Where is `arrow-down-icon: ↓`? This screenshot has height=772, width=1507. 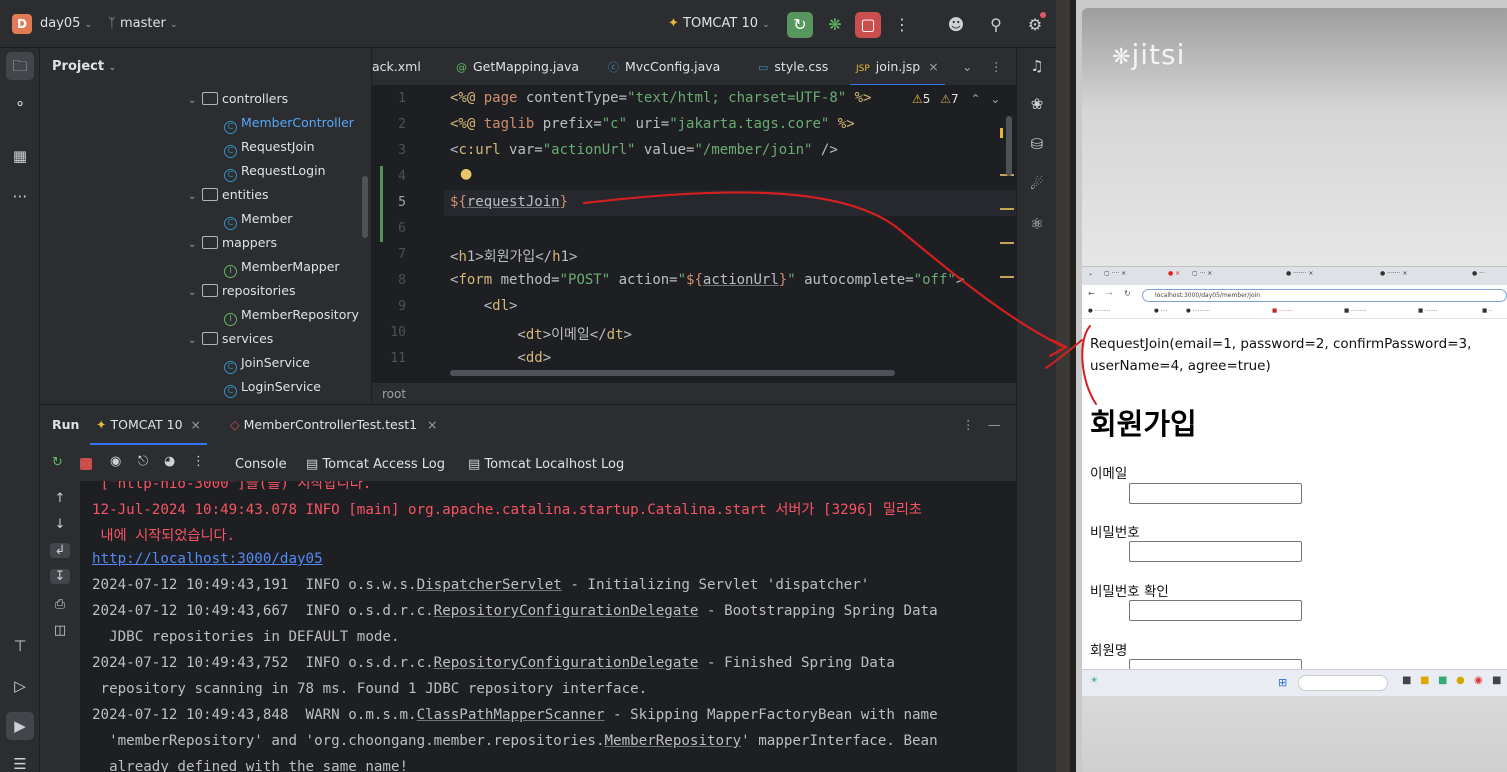
arrow-down-icon: ↓ is located at coordinates (60, 524).